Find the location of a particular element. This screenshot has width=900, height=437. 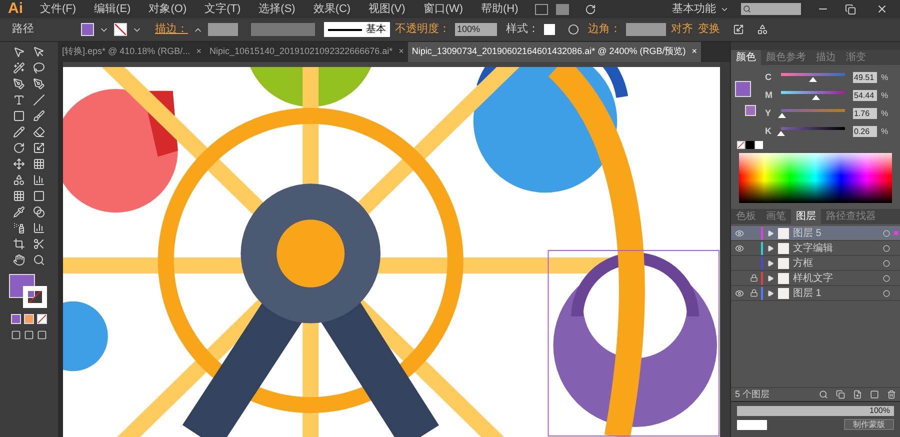

menu-item: 文件(F) is located at coordinates (58, 9).